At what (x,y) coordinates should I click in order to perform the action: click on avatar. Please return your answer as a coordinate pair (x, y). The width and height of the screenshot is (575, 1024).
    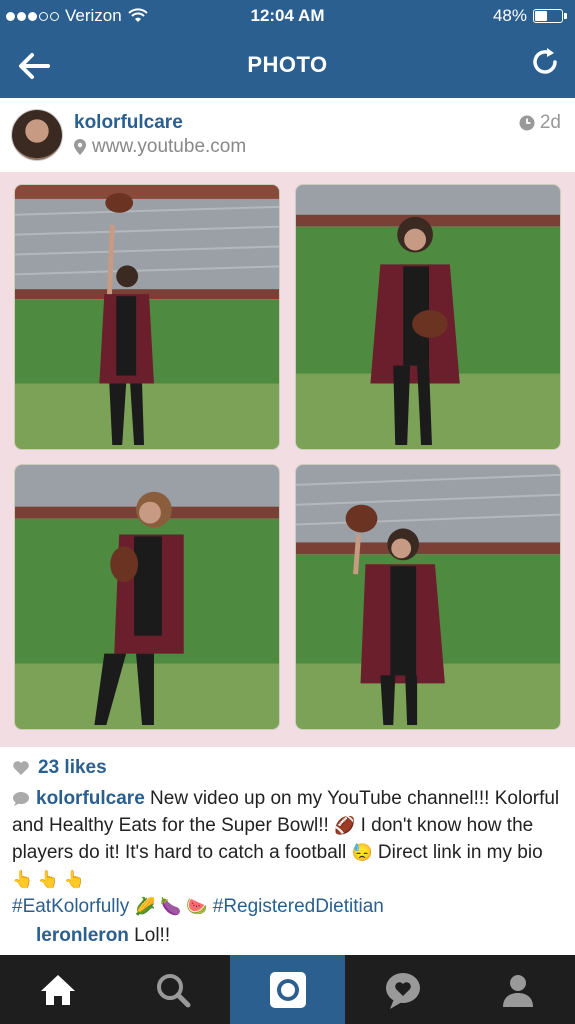
    Looking at the image, I should click on (37, 135).